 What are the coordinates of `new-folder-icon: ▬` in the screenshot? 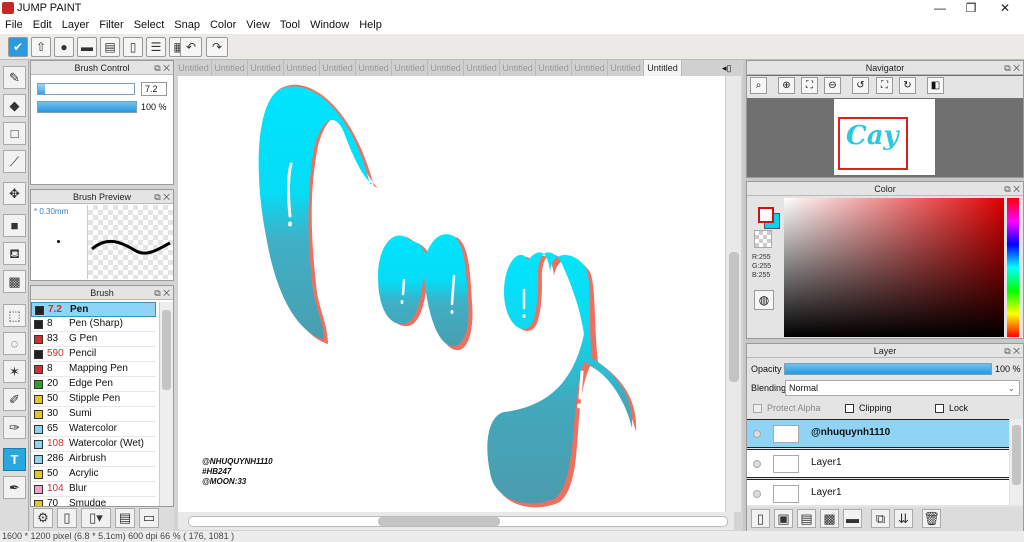 It's located at (852, 518).